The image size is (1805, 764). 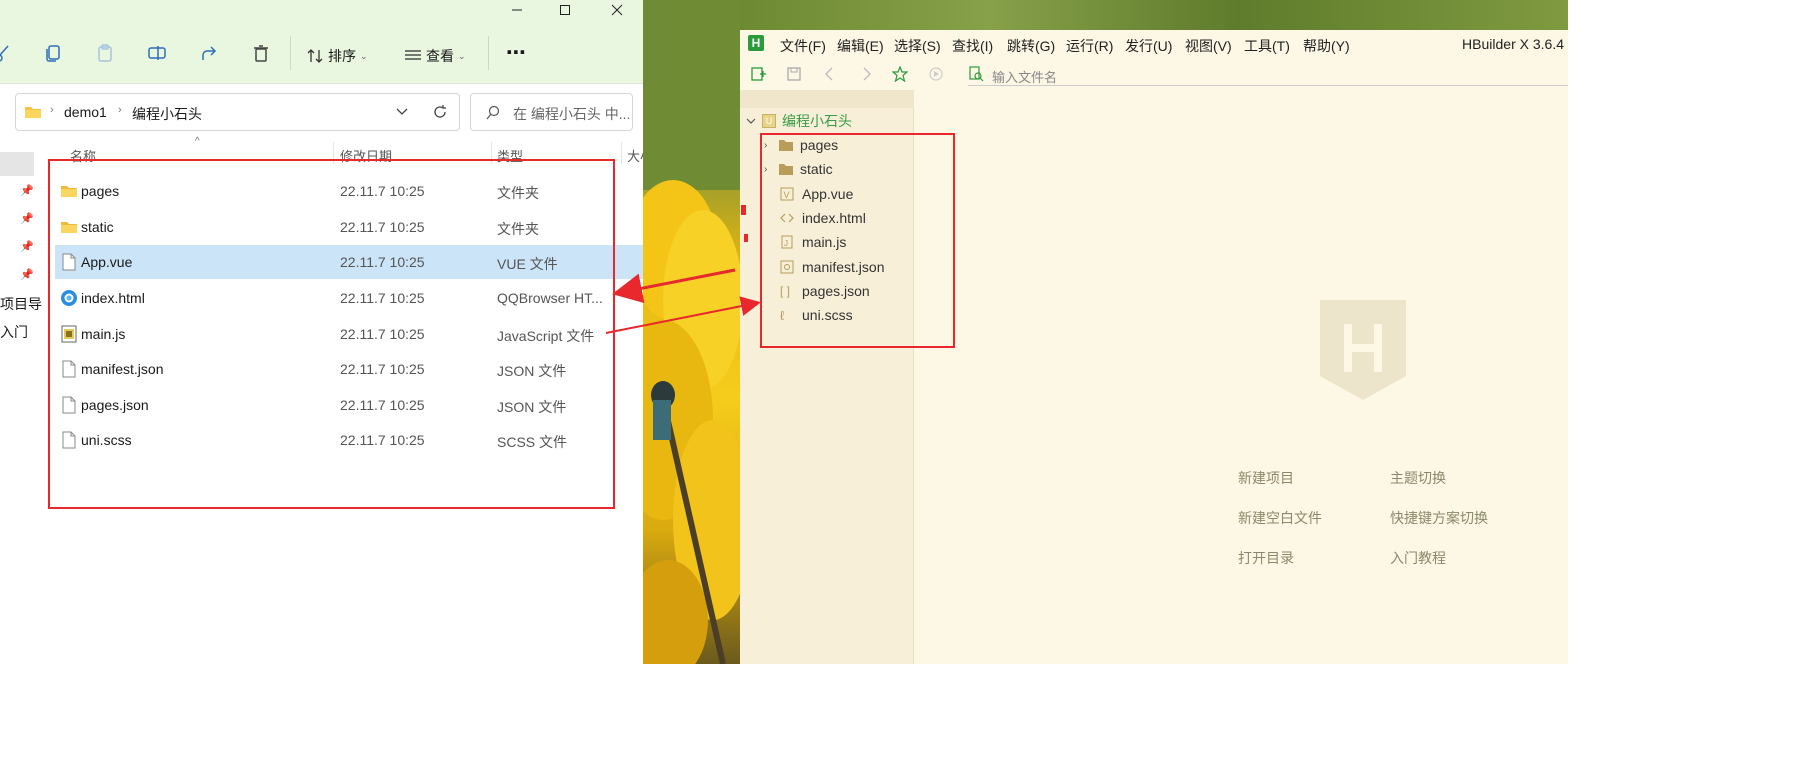 What do you see at coordinates (860, 46) in the screenshot?
I see `menu-edit: 编辑(E)` at bounding box center [860, 46].